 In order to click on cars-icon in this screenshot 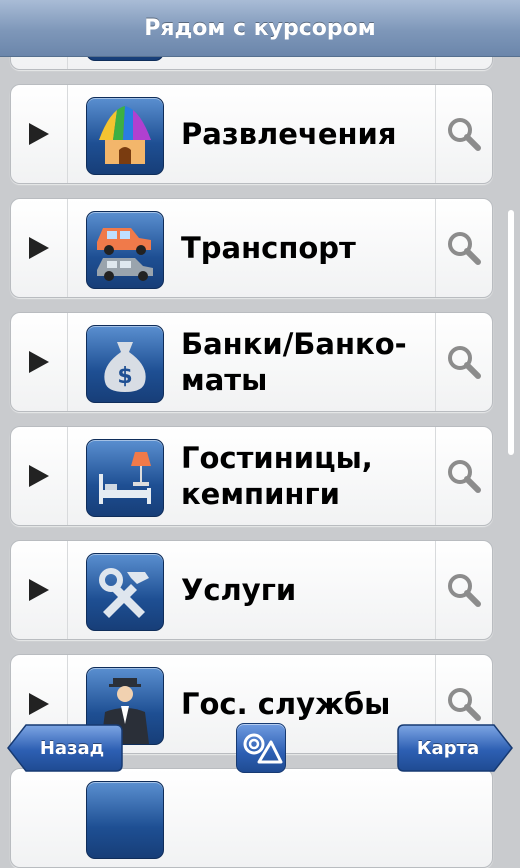, I will do `click(125, 250)`.